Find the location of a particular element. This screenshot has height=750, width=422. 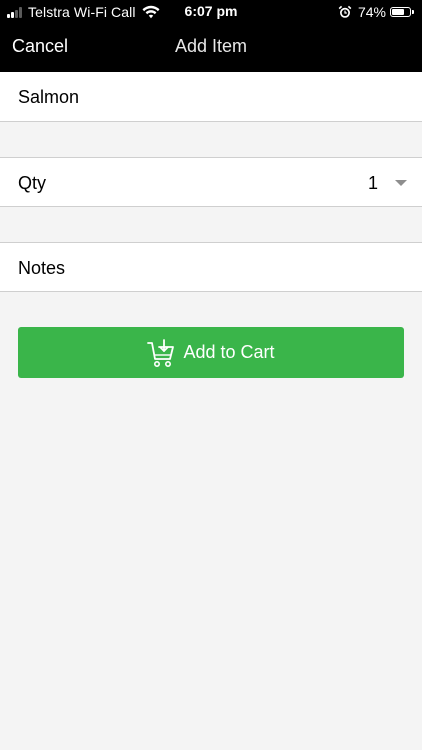

qty-selector: Qty 1 is located at coordinates (211, 182).